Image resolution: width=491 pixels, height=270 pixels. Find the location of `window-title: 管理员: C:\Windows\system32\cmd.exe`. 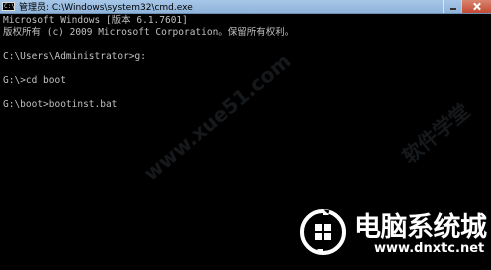

window-title: 管理员: C:\Windows\system32\cmd.exe is located at coordinates (106, 8).